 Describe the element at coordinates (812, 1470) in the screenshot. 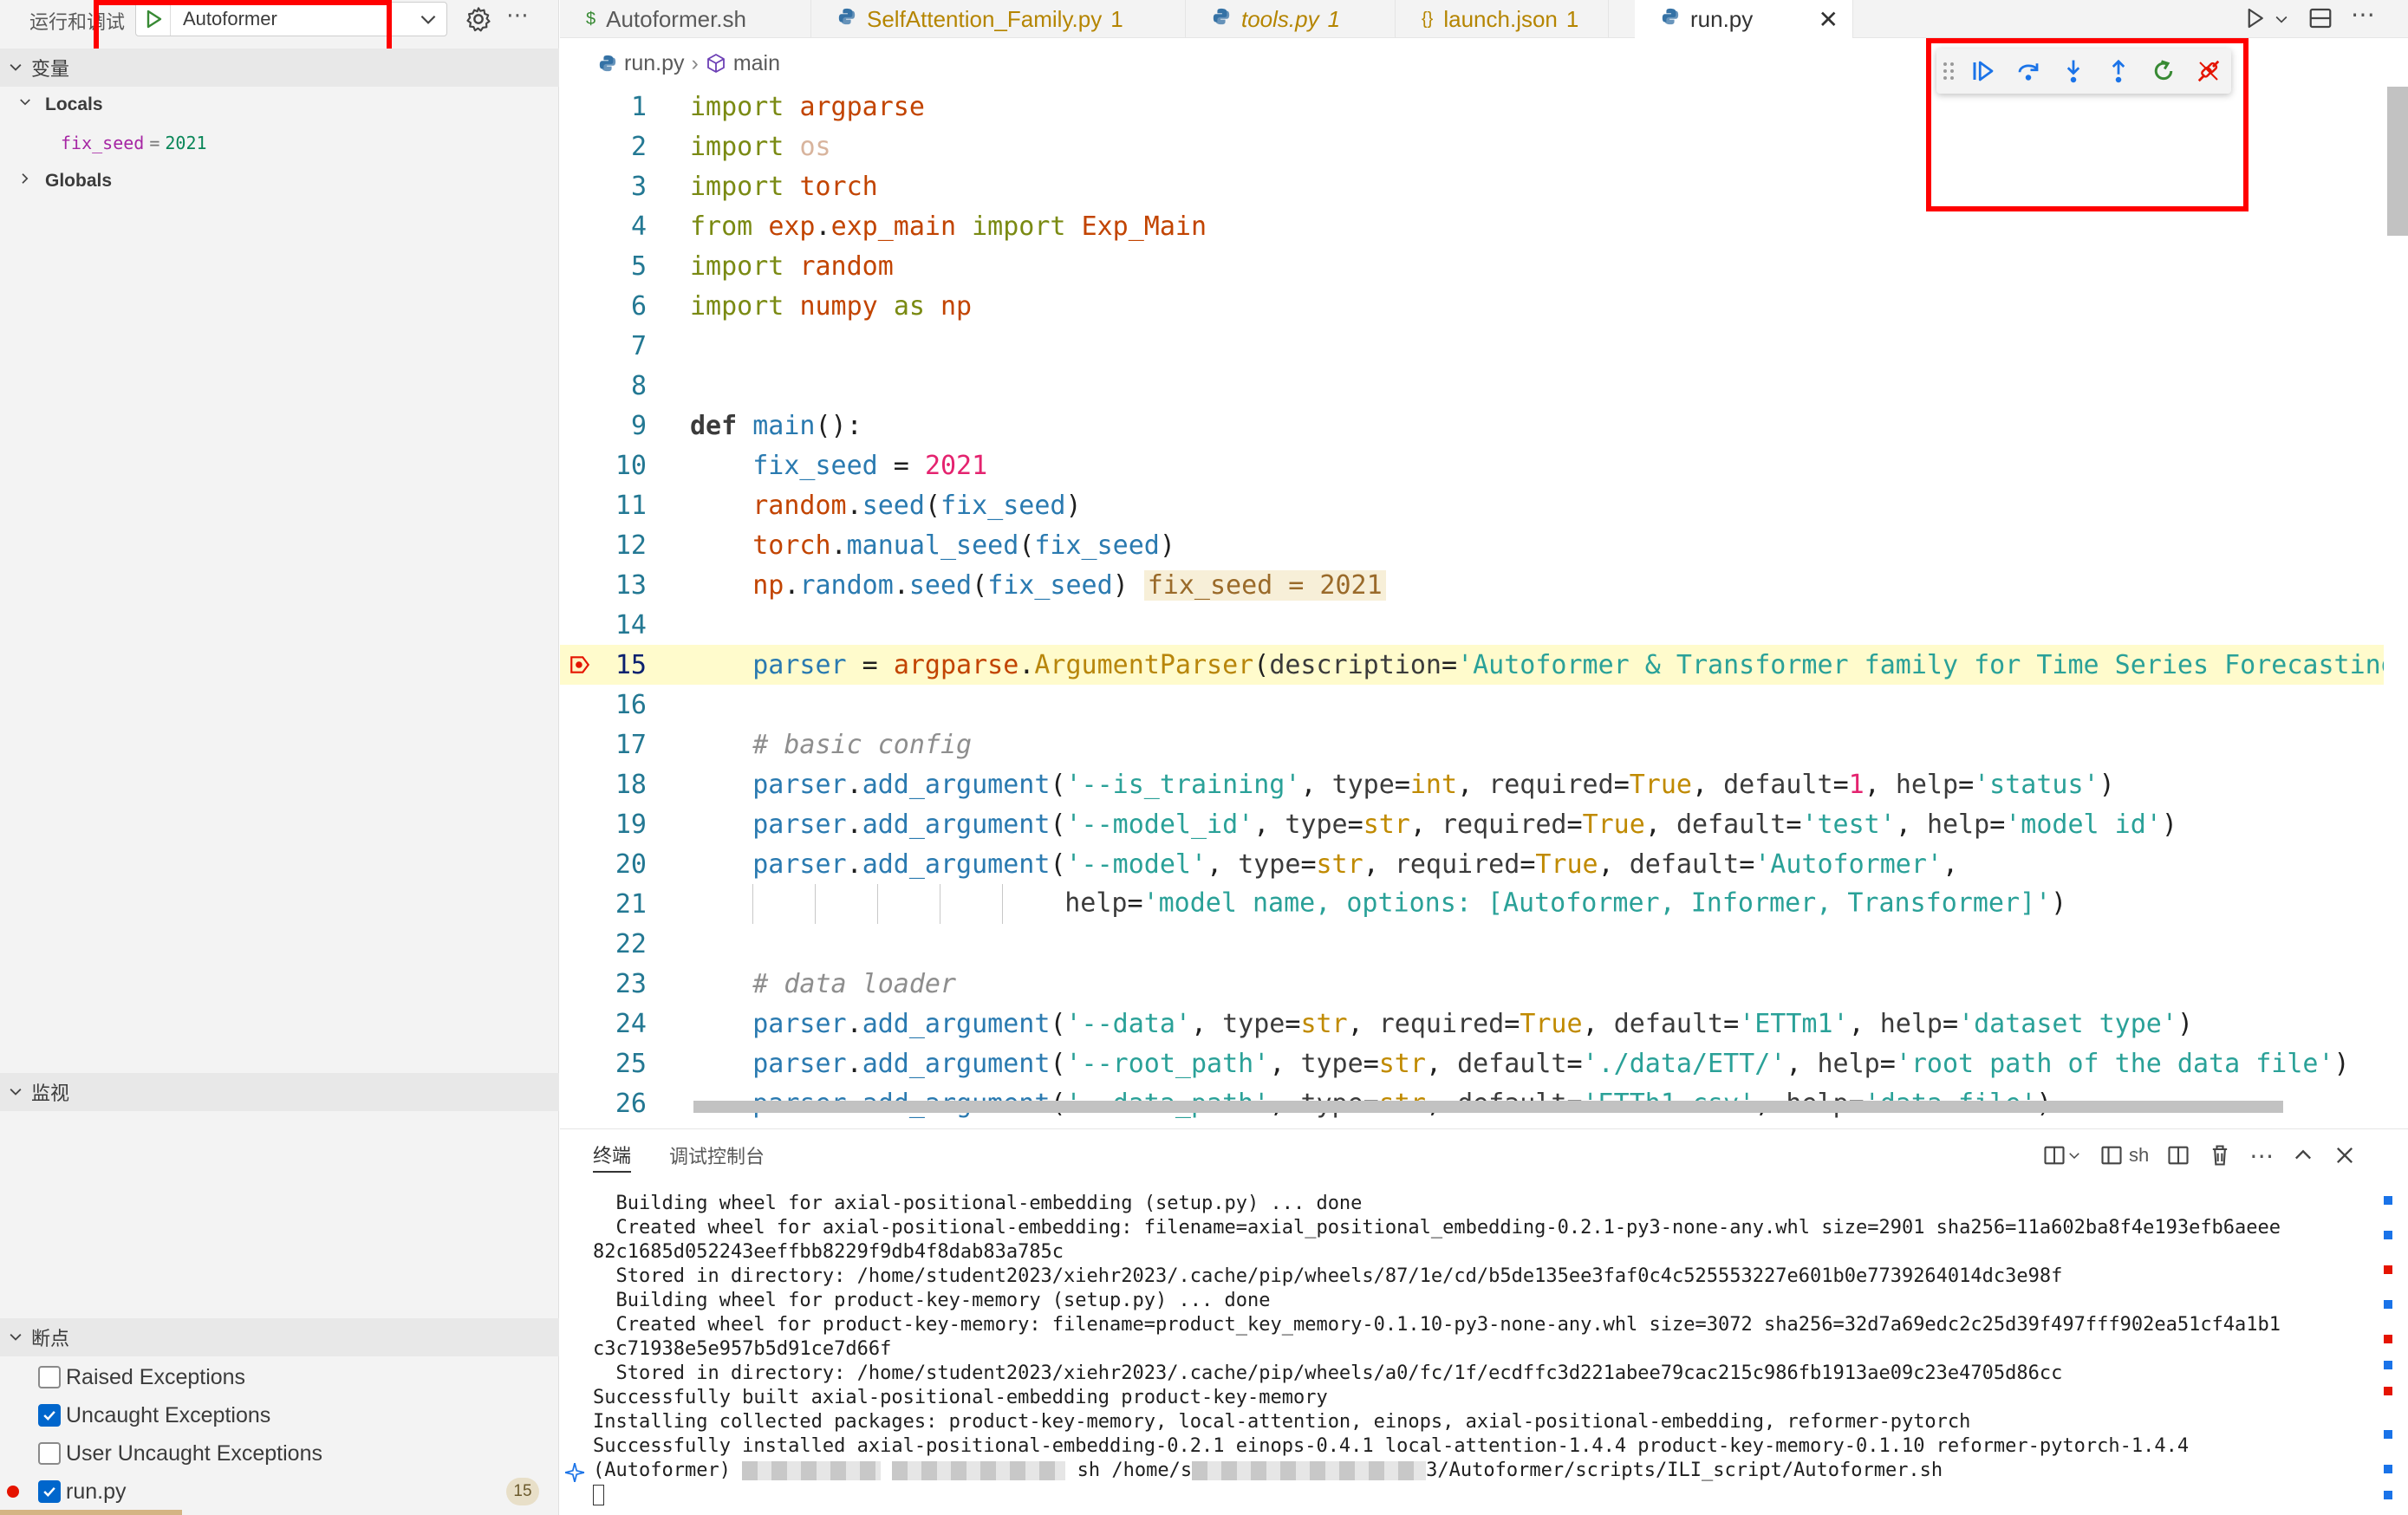

I see `redacted-text` at that location.